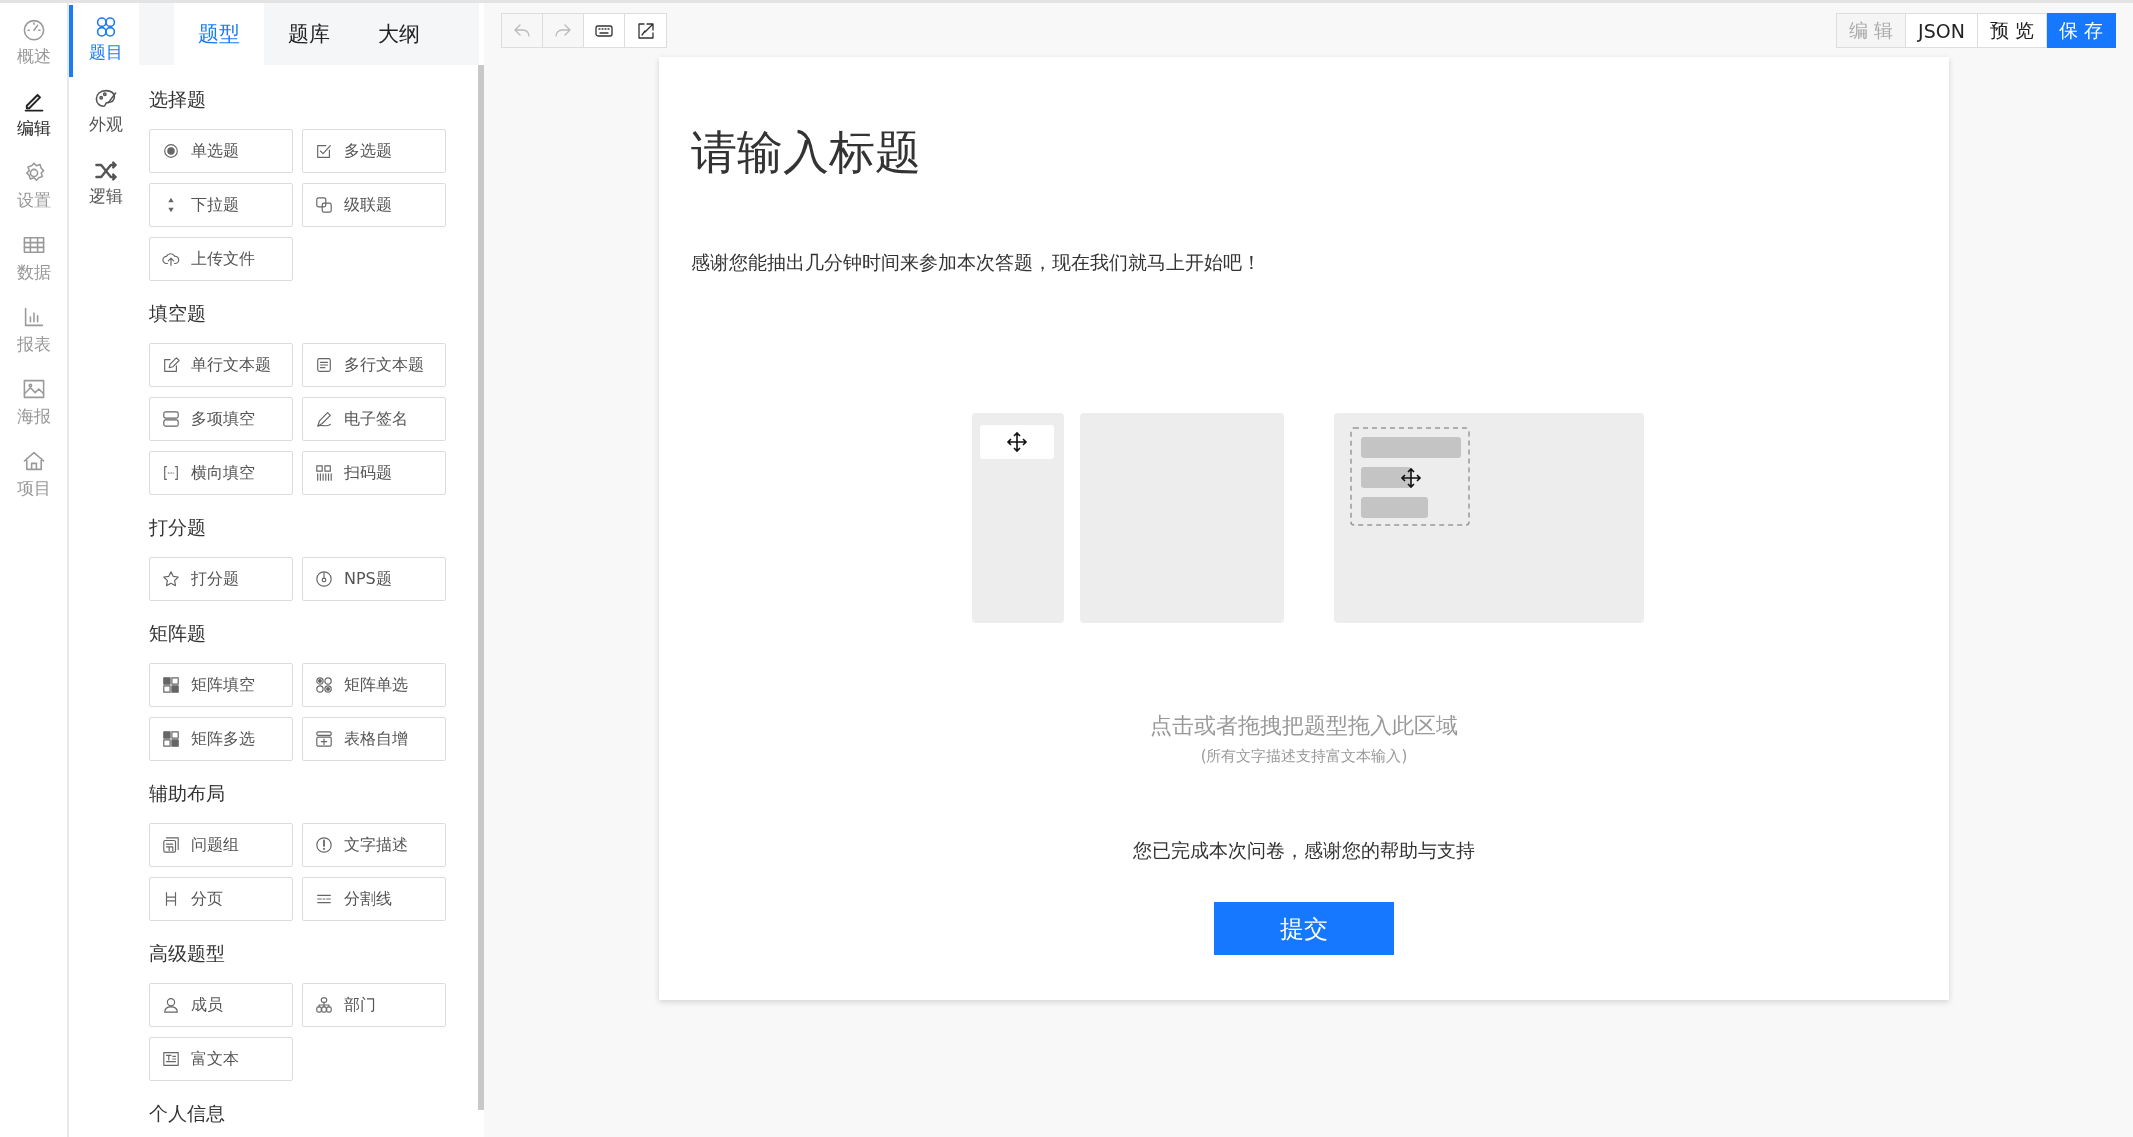  What do you see at coordinates (1304, 757) in the screenshot?
I see `drop-note: (所有文字描述支持富文本输入)` at bounding box center [1304, 757].